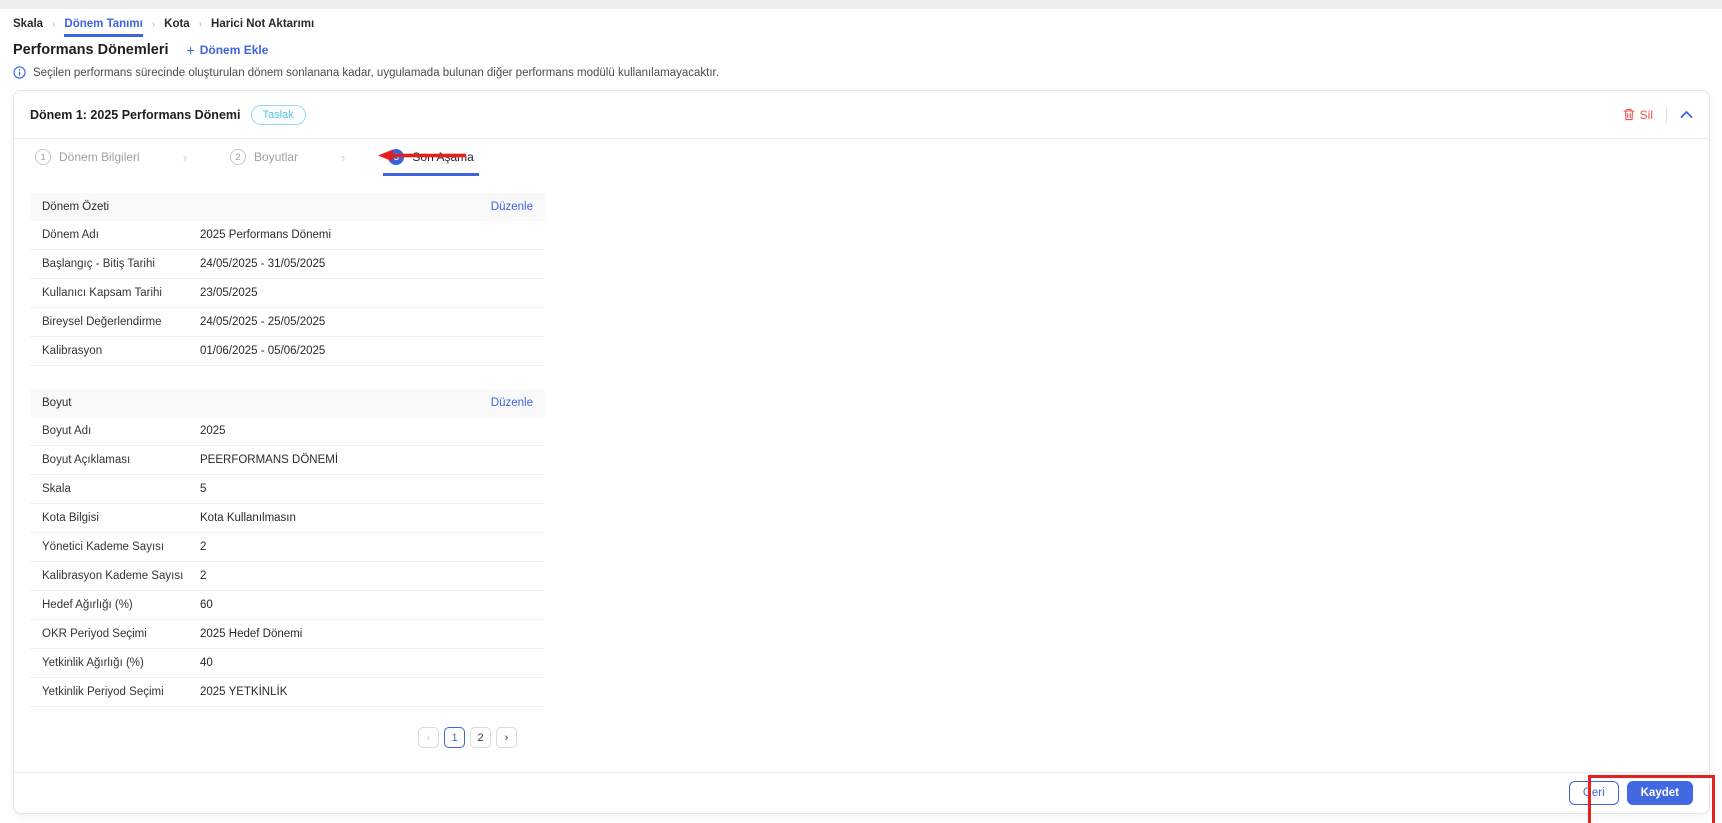  I want to click on collapse-button, so click(1686, 114).